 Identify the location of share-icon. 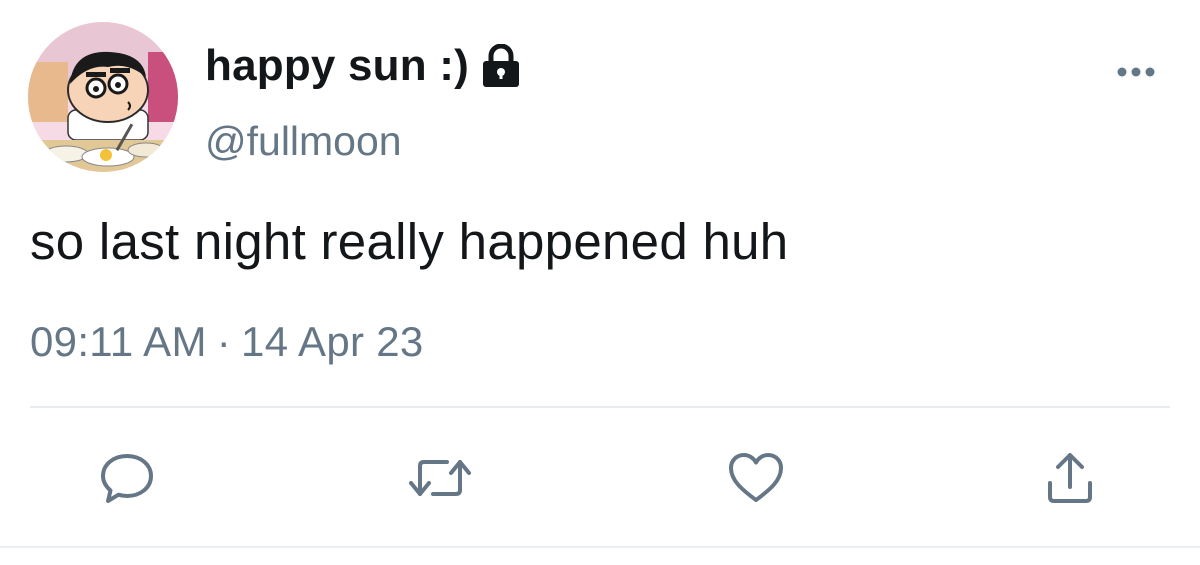
(1070, 478).